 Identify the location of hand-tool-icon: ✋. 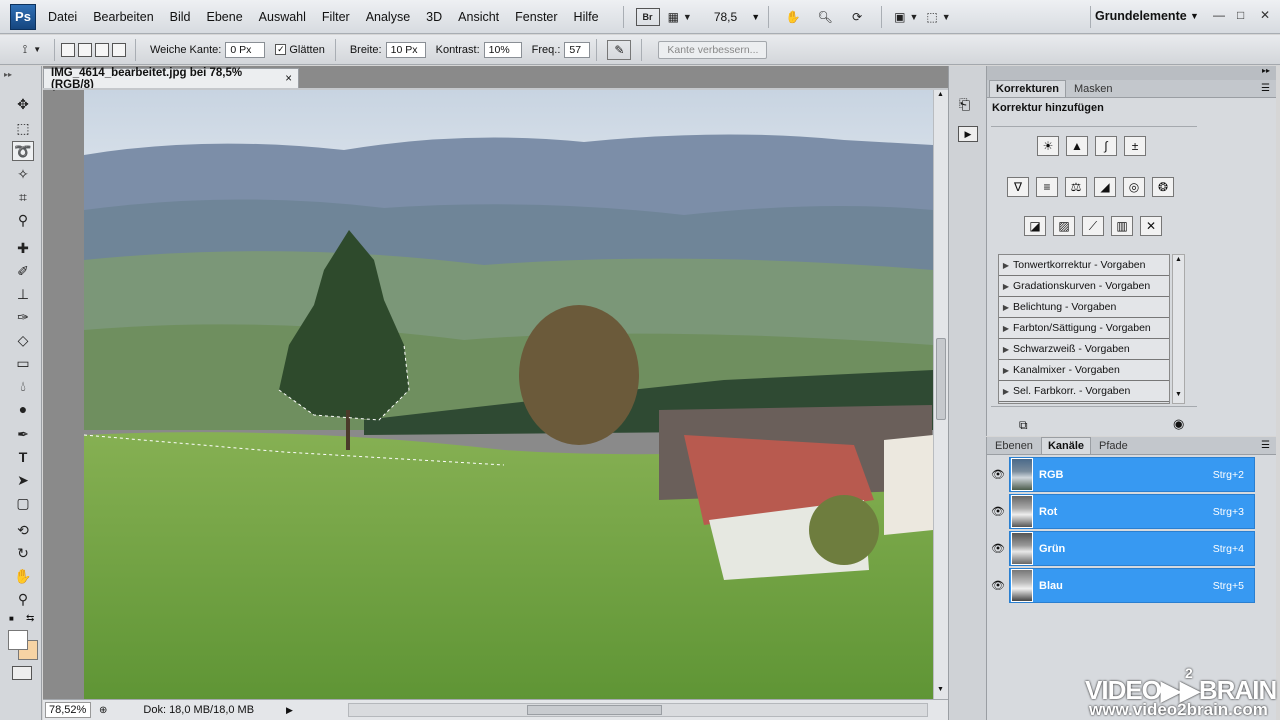
(23, 576).